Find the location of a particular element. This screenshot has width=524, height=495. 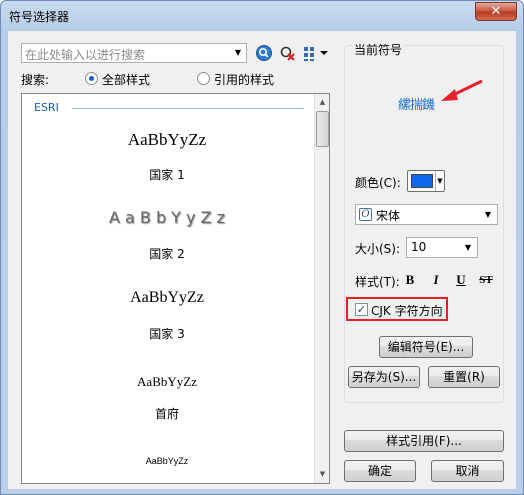

view-options-icon is located at coordinates (317, 53).